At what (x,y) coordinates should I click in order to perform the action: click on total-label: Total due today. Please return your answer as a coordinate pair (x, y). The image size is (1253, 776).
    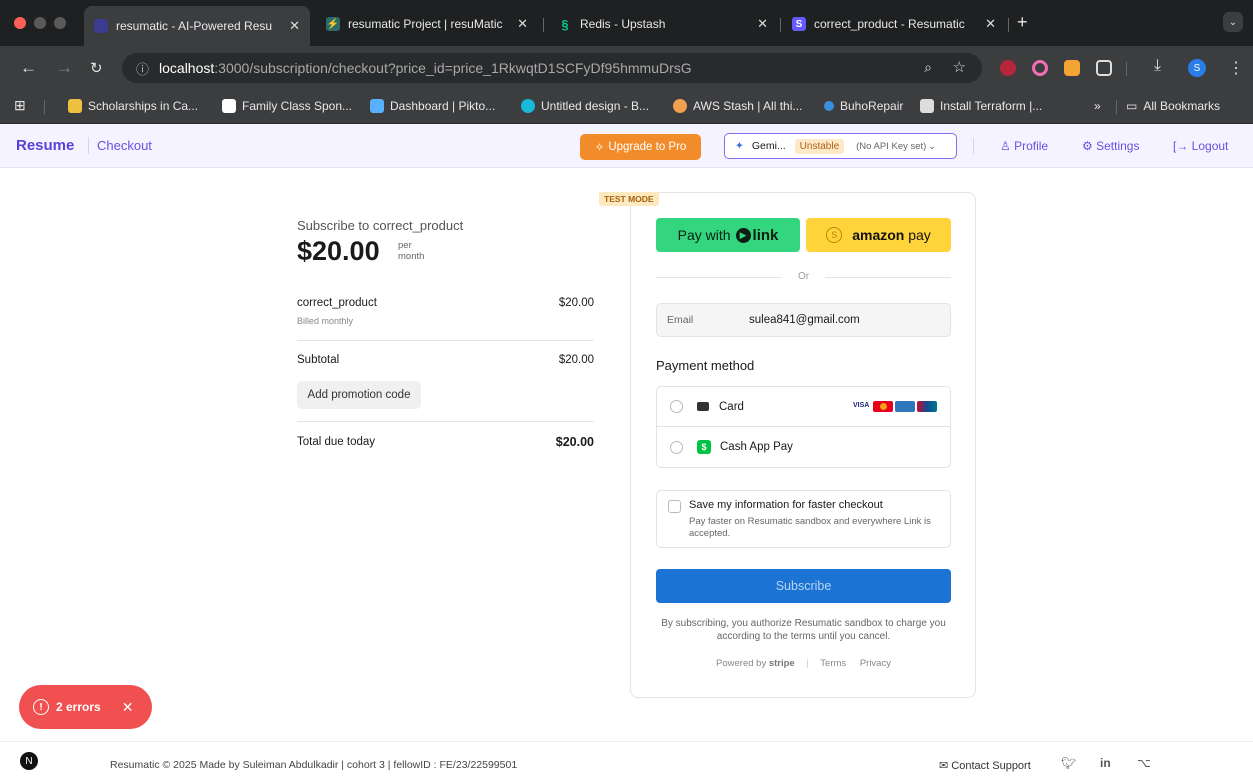
    Looking at the image, I should click on (336, 442).